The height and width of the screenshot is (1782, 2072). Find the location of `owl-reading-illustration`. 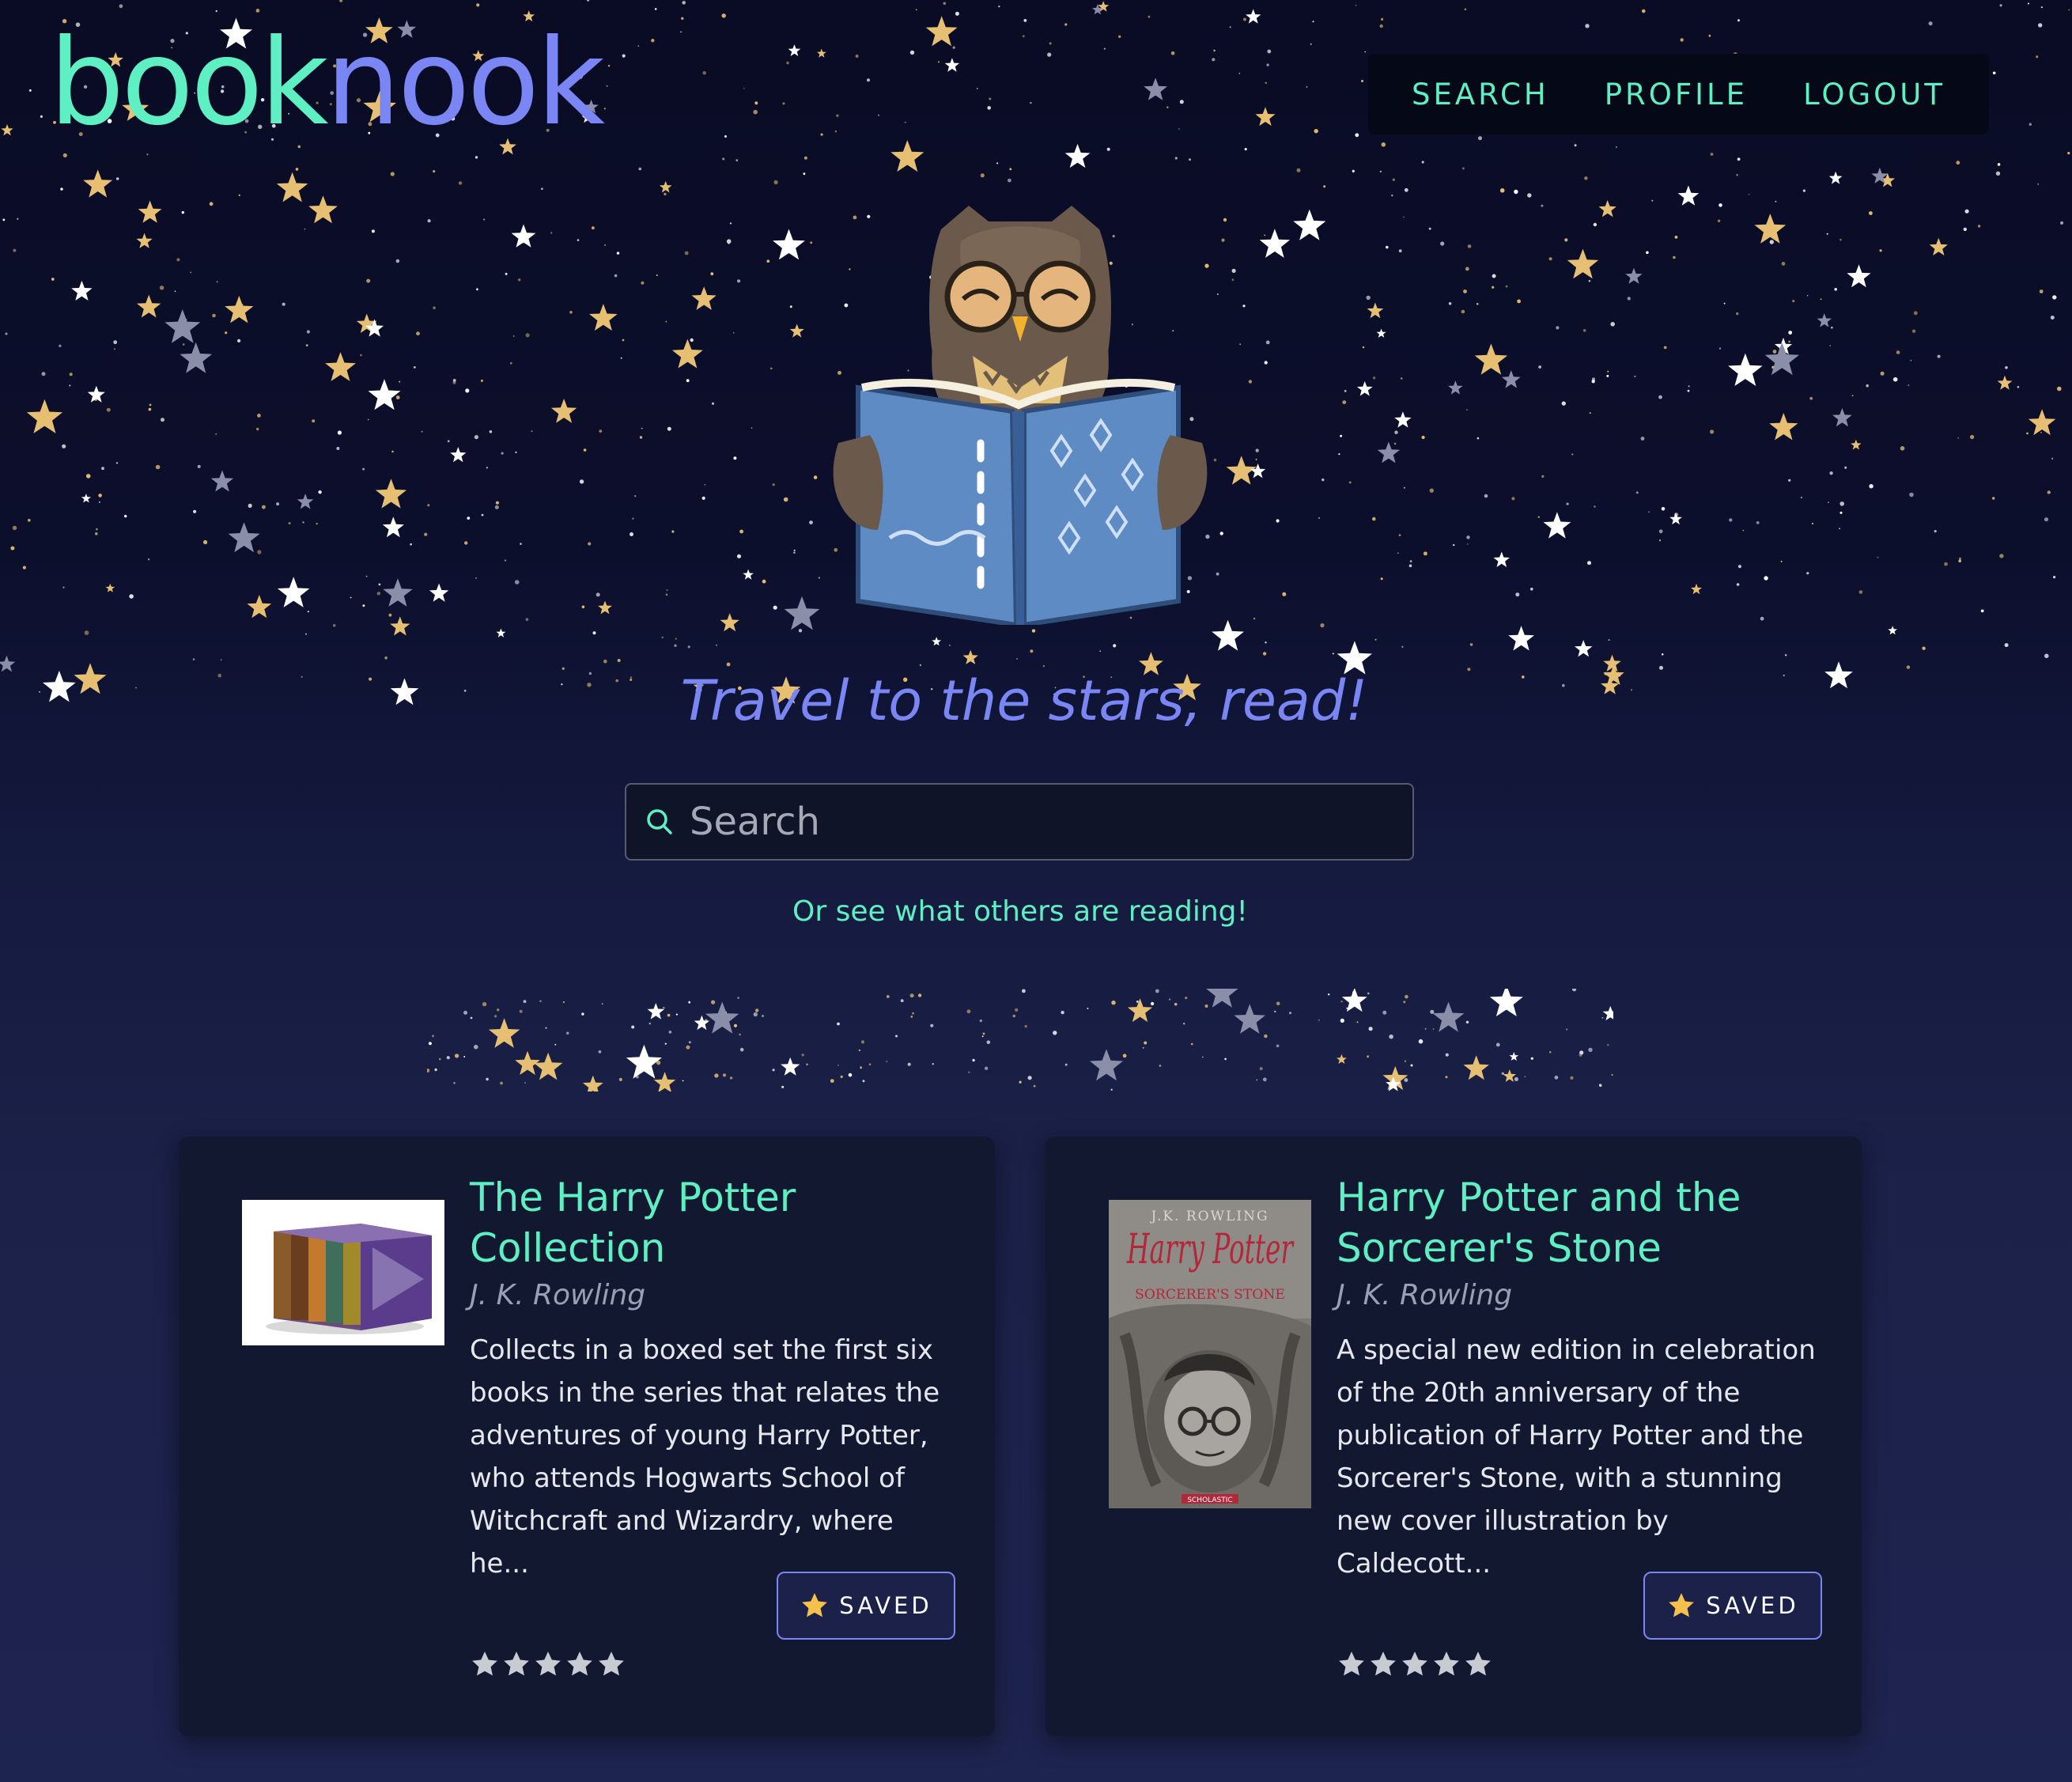

owl-reading-illustration is located at coordinates (1020, 415).